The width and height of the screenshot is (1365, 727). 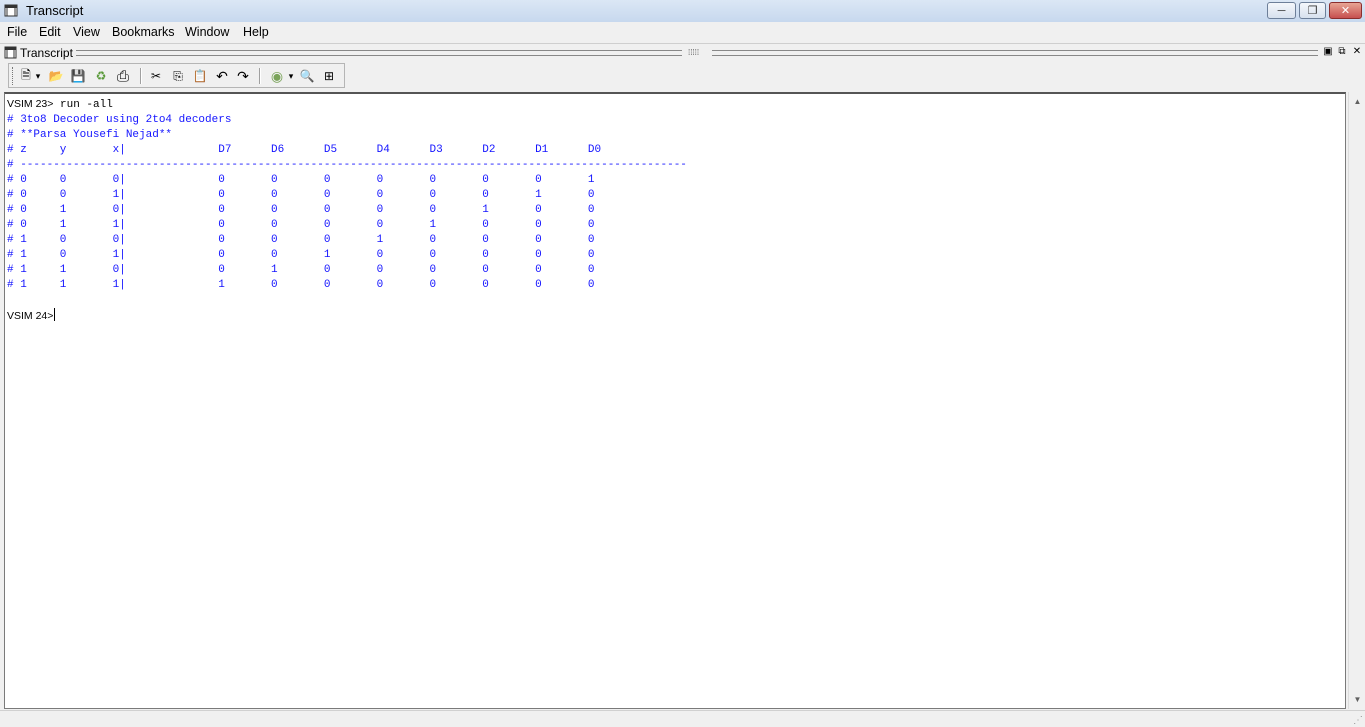 What do you see at coordinates (1342, 52) in the screenshot?
I see `undock-icon: ⧉` at bounding box center [1342, 52].